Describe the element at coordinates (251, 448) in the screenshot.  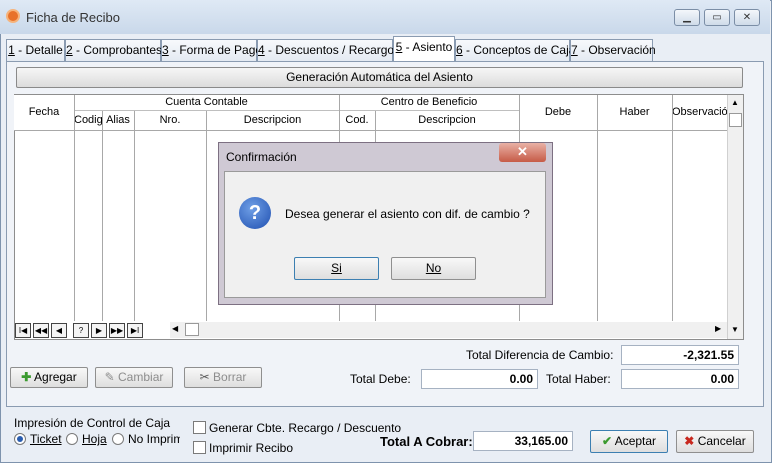
I see `imprimir-recibo-label: Imprimir Recibo` at that location.